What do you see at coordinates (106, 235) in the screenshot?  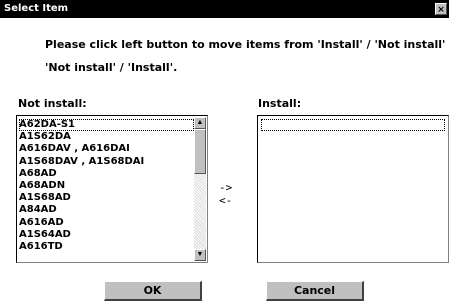 I see `list-item: A1S64AD` at bounding box center [106, 235].